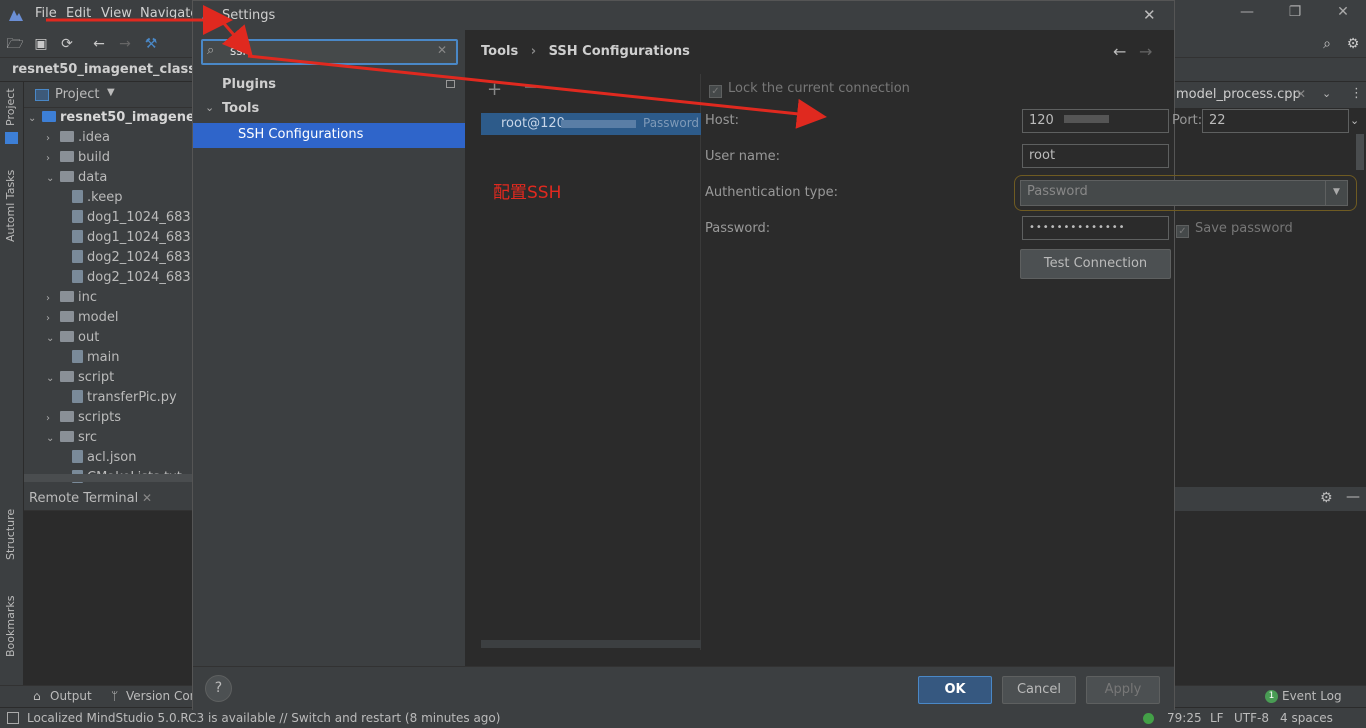 The width and height of the screenshot is (1366, 728). I want to click on chevron-down-icon: ▼, so click(111, 92).